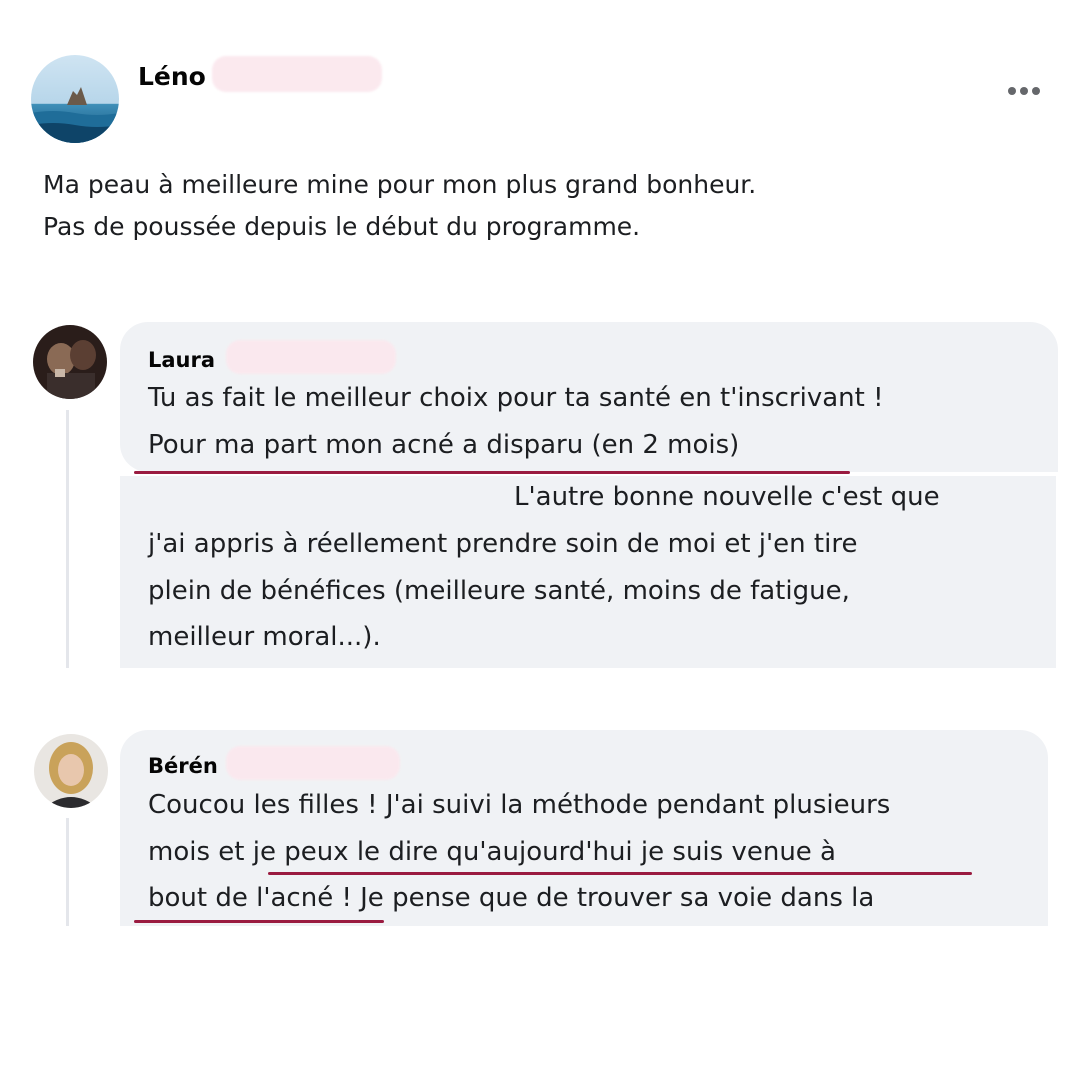 The width and height of the screenshot is (1080, 1080). What do you see at coordinates (727, 497) in the screenshot?
I see `comment-line: L'autre bonne nouvelle c'est que` at bounding box center [727, 497].